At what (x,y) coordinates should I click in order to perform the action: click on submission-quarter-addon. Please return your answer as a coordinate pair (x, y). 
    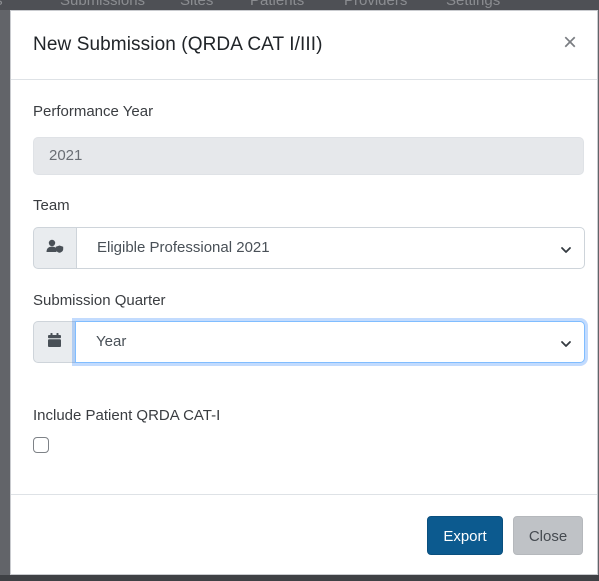
    Looking at the image, I should click on (54, 342).